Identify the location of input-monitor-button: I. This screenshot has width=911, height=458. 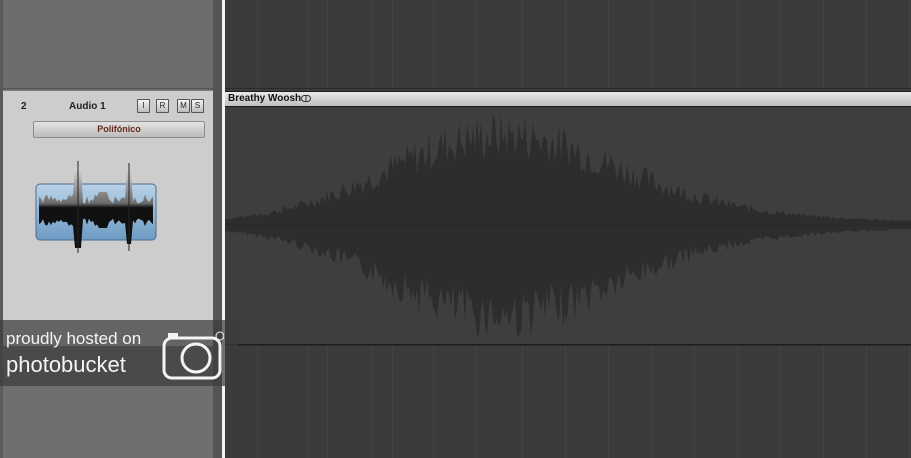
(143, 106).